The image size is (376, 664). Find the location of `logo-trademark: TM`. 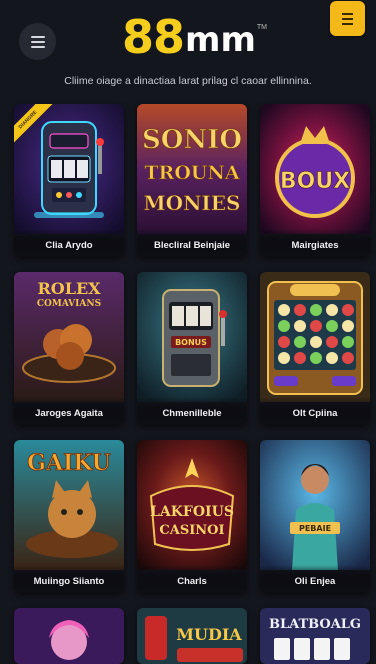

logo-trademark: TM is located at coordinates (261, 27).